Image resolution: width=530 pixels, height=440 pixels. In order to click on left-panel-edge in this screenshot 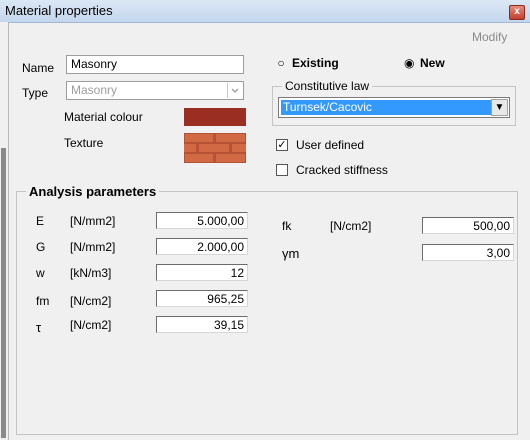, I will do `click(4, 231)`.